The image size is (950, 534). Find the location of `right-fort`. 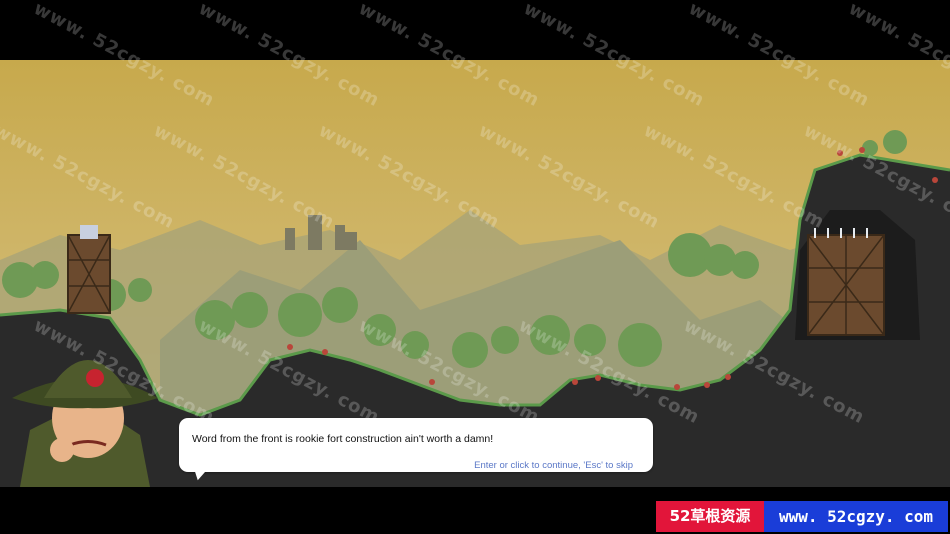

right-fort is located at coordinates (846, 282).